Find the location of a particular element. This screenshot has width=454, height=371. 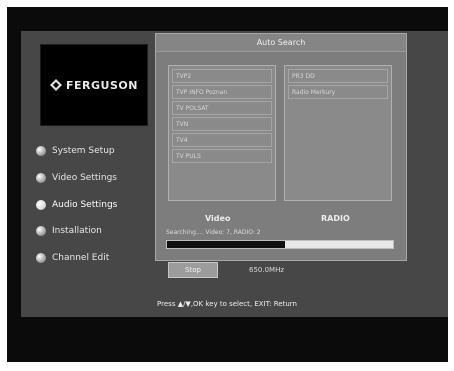

list-item: TVP2 is located at coordinates (222, 76).